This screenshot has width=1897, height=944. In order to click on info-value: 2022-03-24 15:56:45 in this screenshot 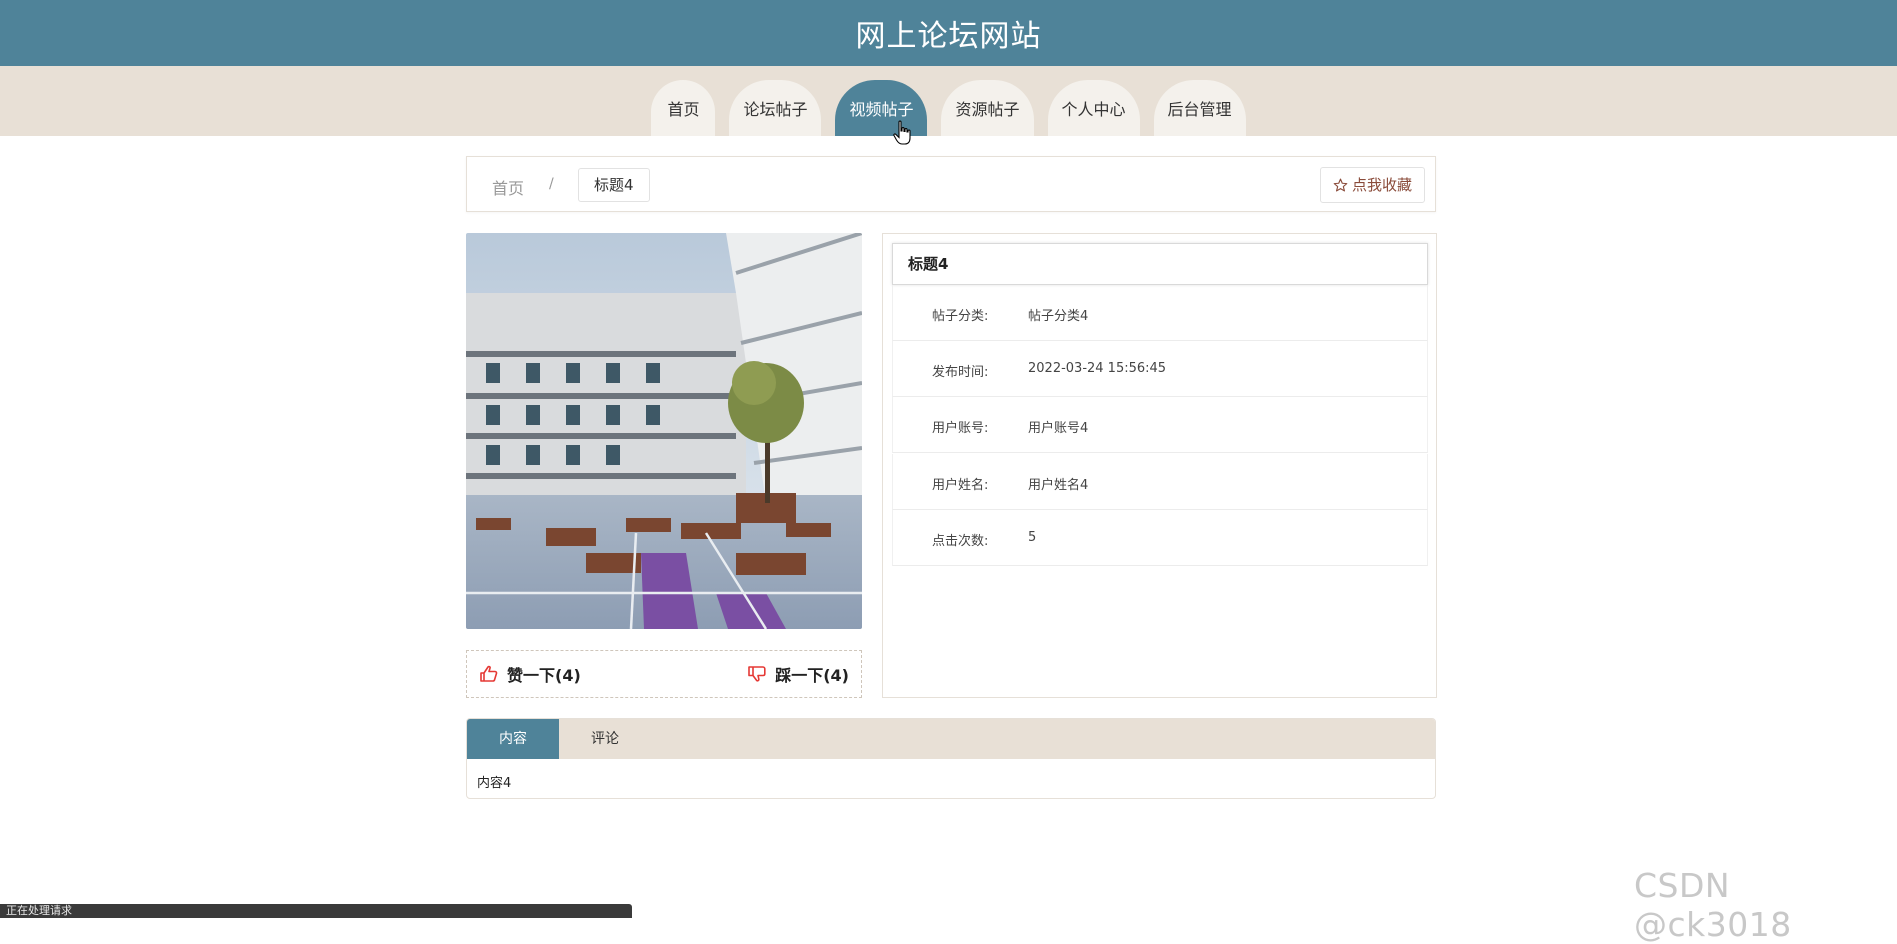, I will do `click(1097, 368)`.